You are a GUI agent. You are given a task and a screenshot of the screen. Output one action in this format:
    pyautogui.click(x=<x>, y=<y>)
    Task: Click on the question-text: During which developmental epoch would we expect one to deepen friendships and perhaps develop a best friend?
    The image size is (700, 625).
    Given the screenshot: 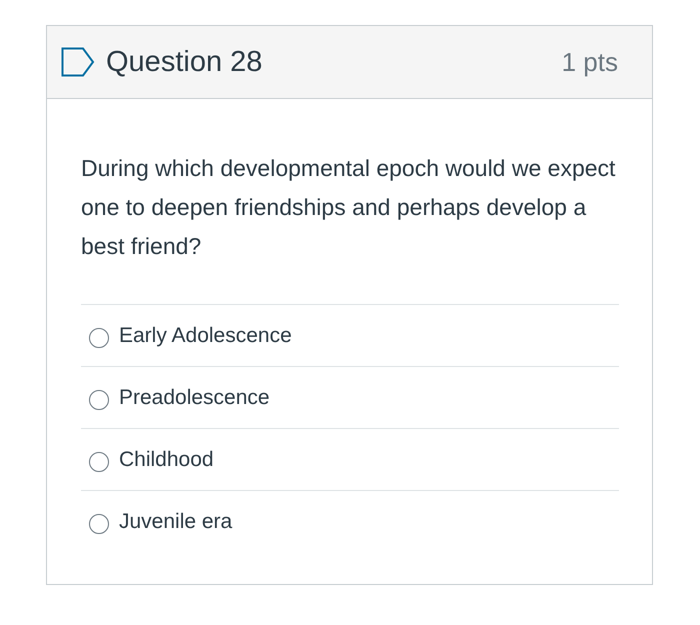 What is the action you would take?
    pyautogui.click(x=348, y=207)
    